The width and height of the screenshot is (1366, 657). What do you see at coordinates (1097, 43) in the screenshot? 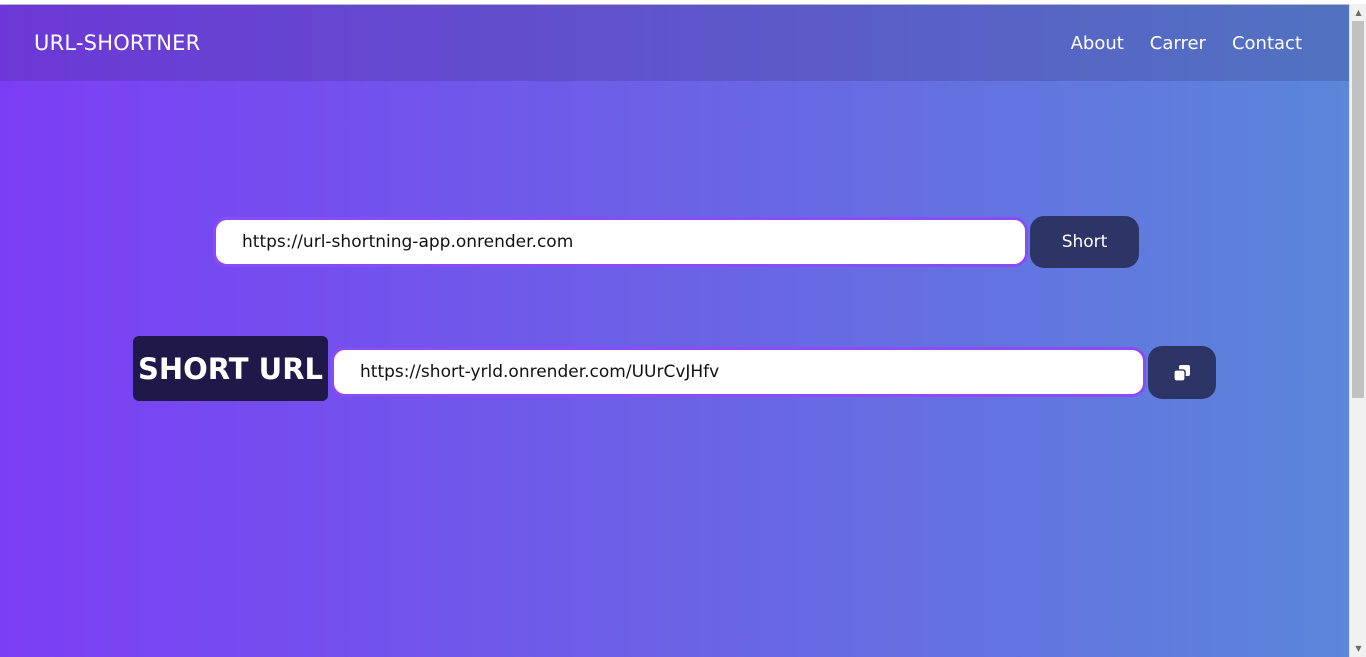
I see `nav-link-about: About` at bounding box center [1097, 43].